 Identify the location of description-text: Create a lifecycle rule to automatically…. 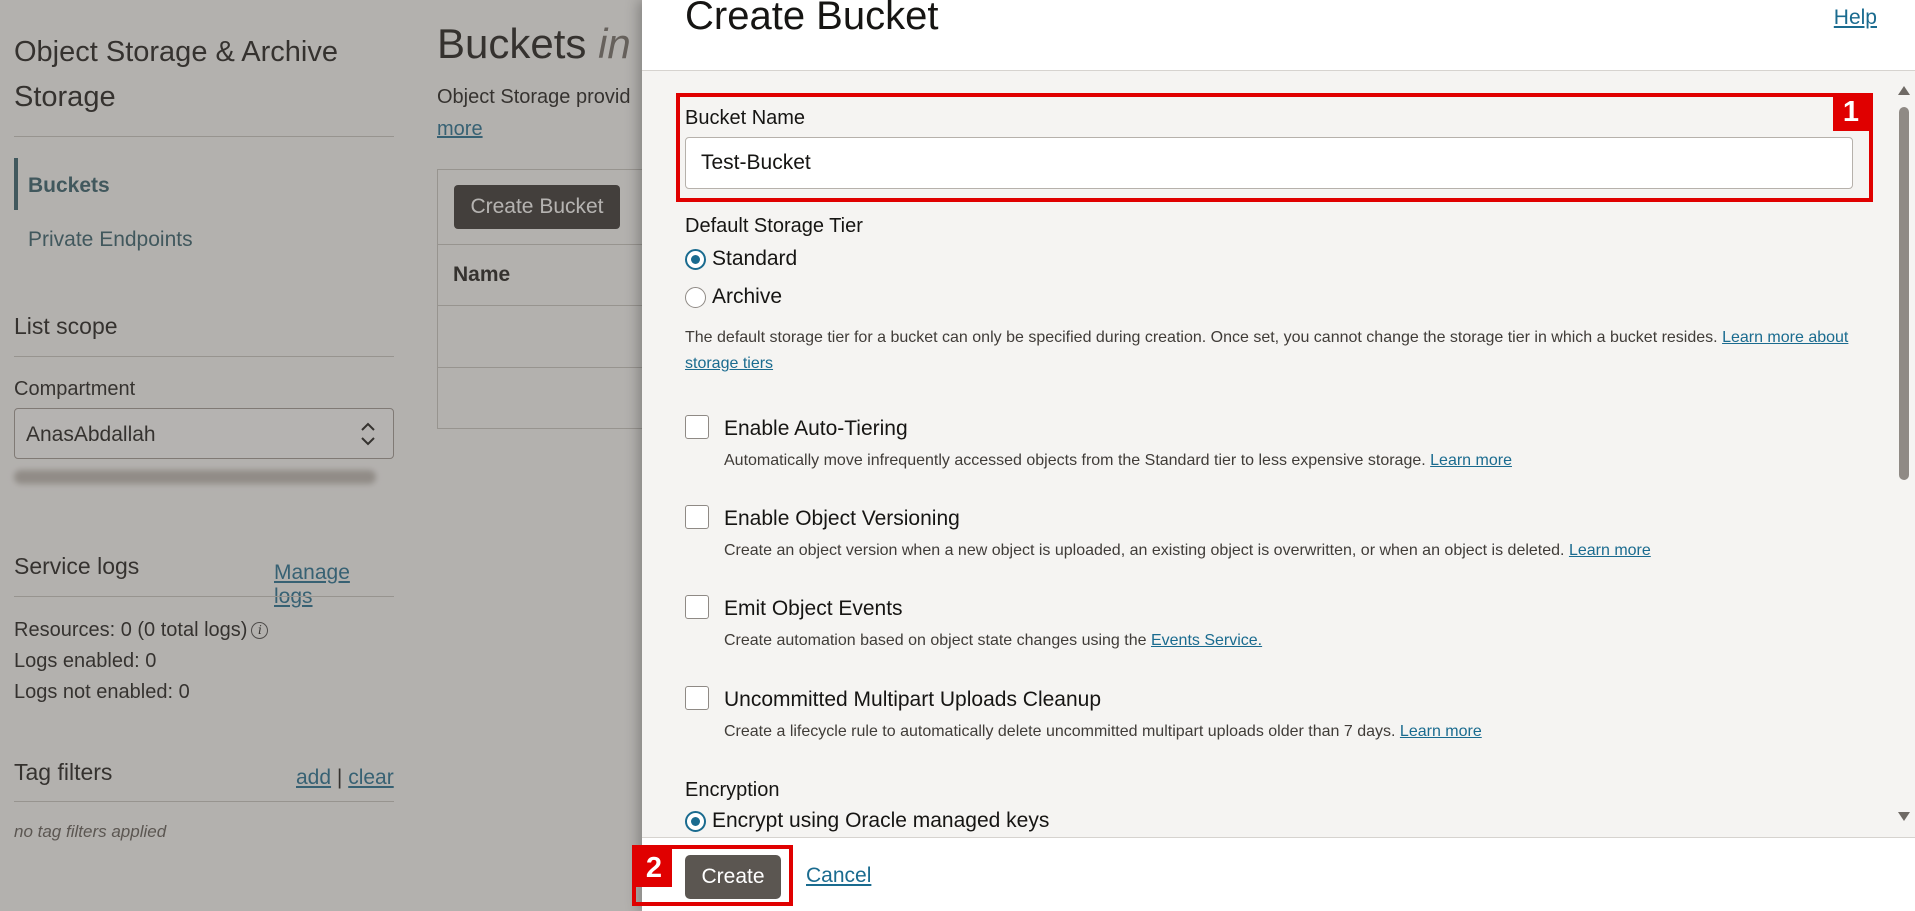
(1060, 731).